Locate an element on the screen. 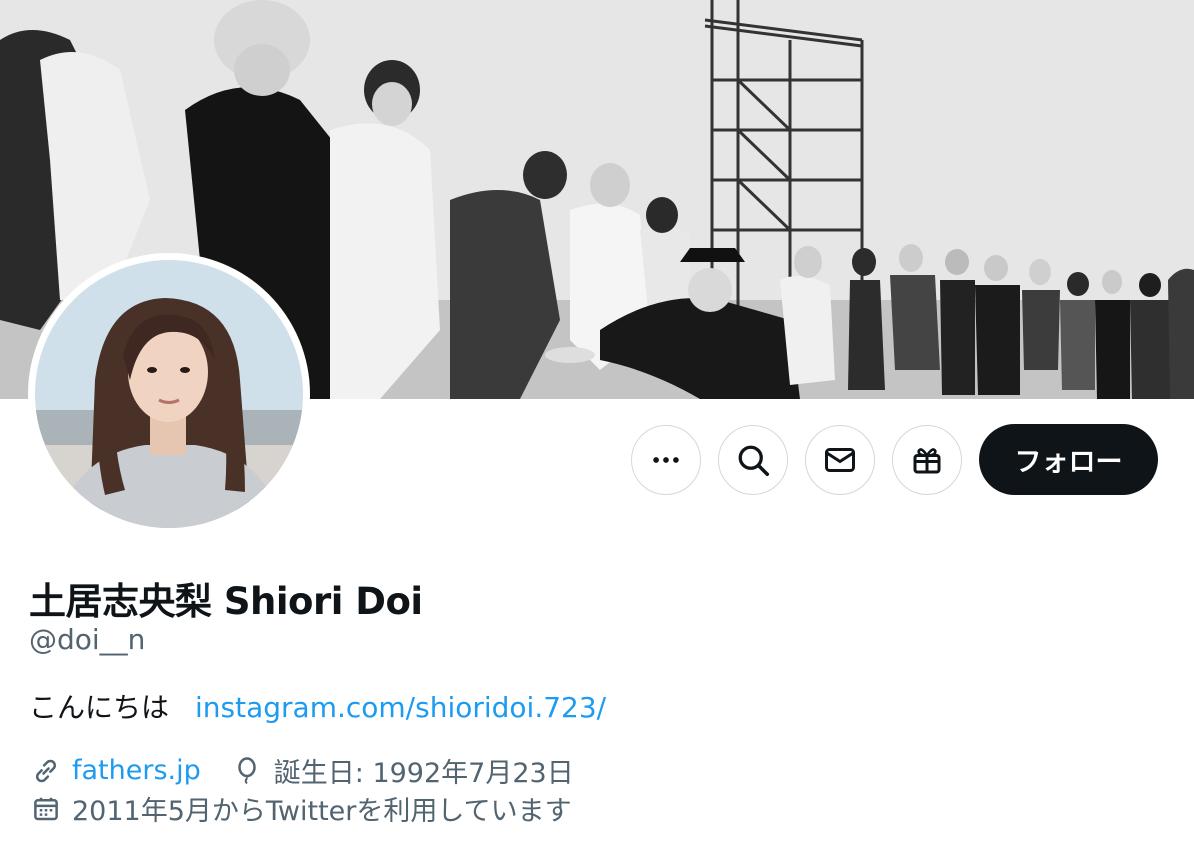  mail-icon is located at coordinates (840, 459).